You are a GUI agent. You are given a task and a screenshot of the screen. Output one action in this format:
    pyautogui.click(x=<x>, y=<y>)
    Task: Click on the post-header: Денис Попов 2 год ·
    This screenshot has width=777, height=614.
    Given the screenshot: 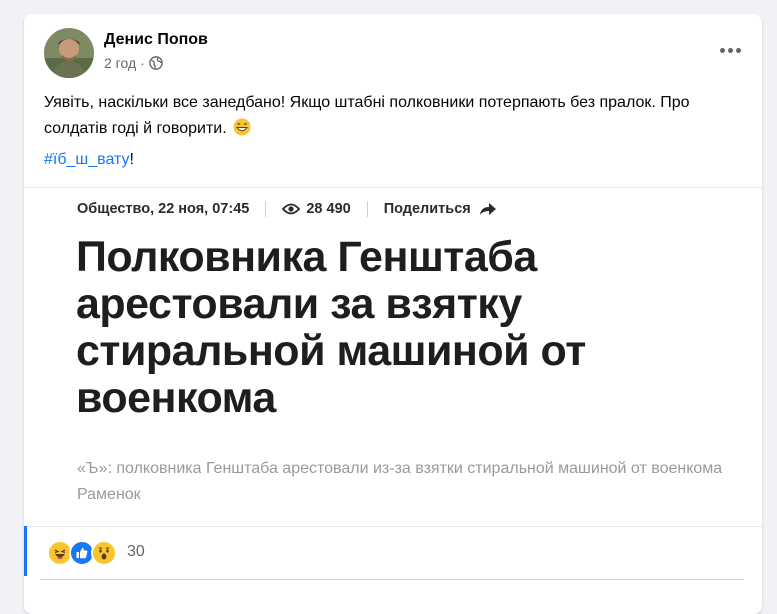 What is the action you would take?
    pyautogui.click(x=126, y=53)
    